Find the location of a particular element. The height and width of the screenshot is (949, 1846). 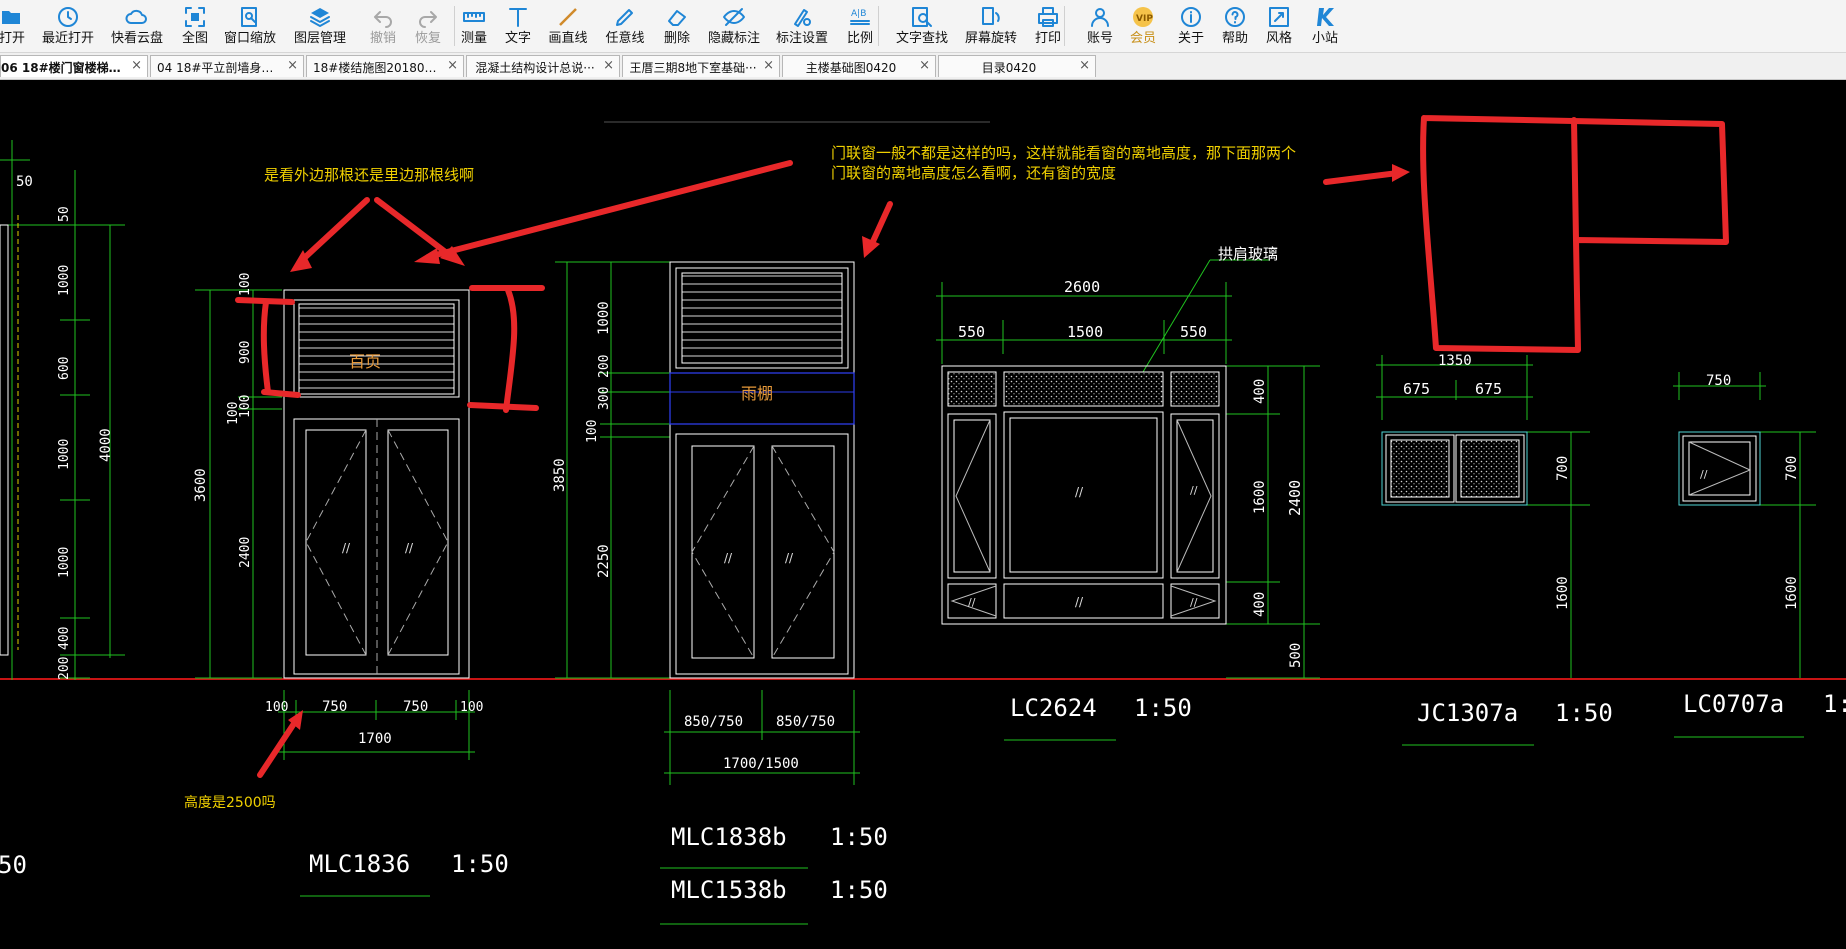

scale-ab-icon: A|B is located at coordinates (860, 17).